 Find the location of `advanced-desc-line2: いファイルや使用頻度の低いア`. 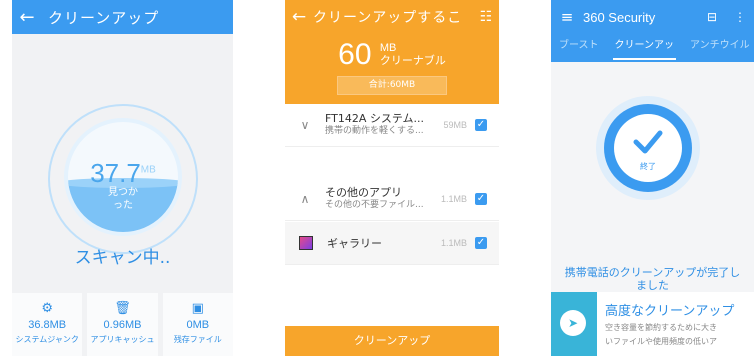

advanced-desc-line2: いファイルや使用頻度の低いア is located at coordinates (661, 341).